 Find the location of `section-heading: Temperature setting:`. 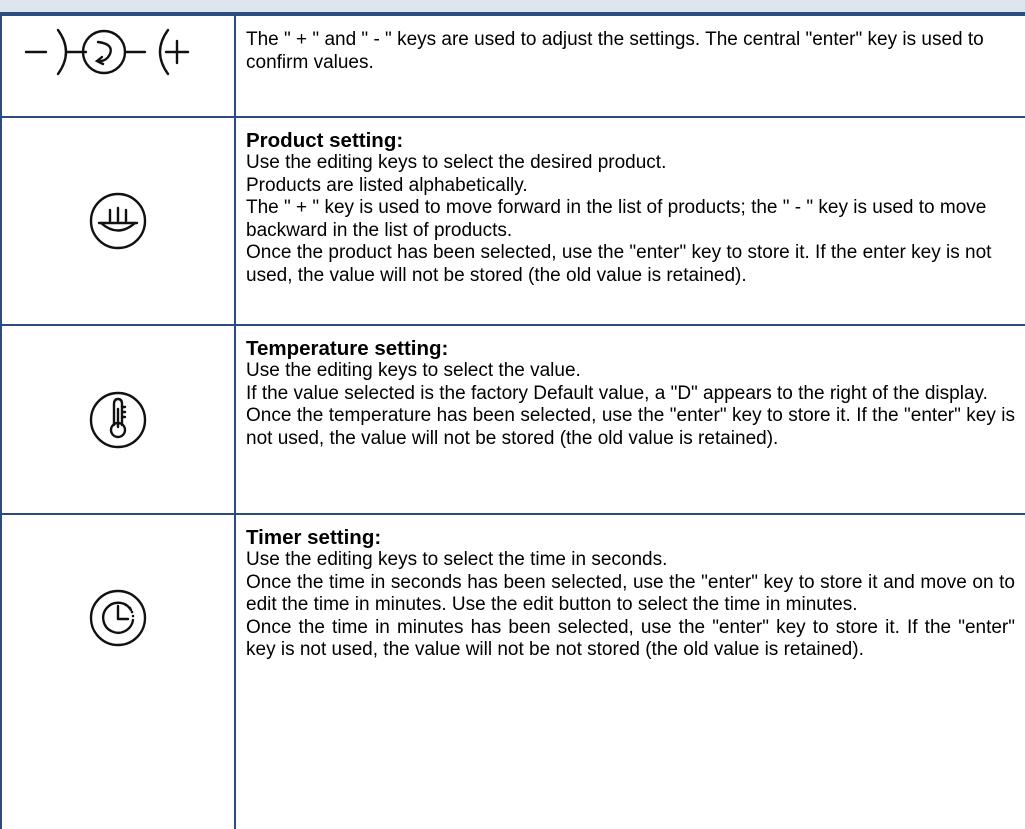

section-heading: Temperature setting: is located at coordinates (347, 348).